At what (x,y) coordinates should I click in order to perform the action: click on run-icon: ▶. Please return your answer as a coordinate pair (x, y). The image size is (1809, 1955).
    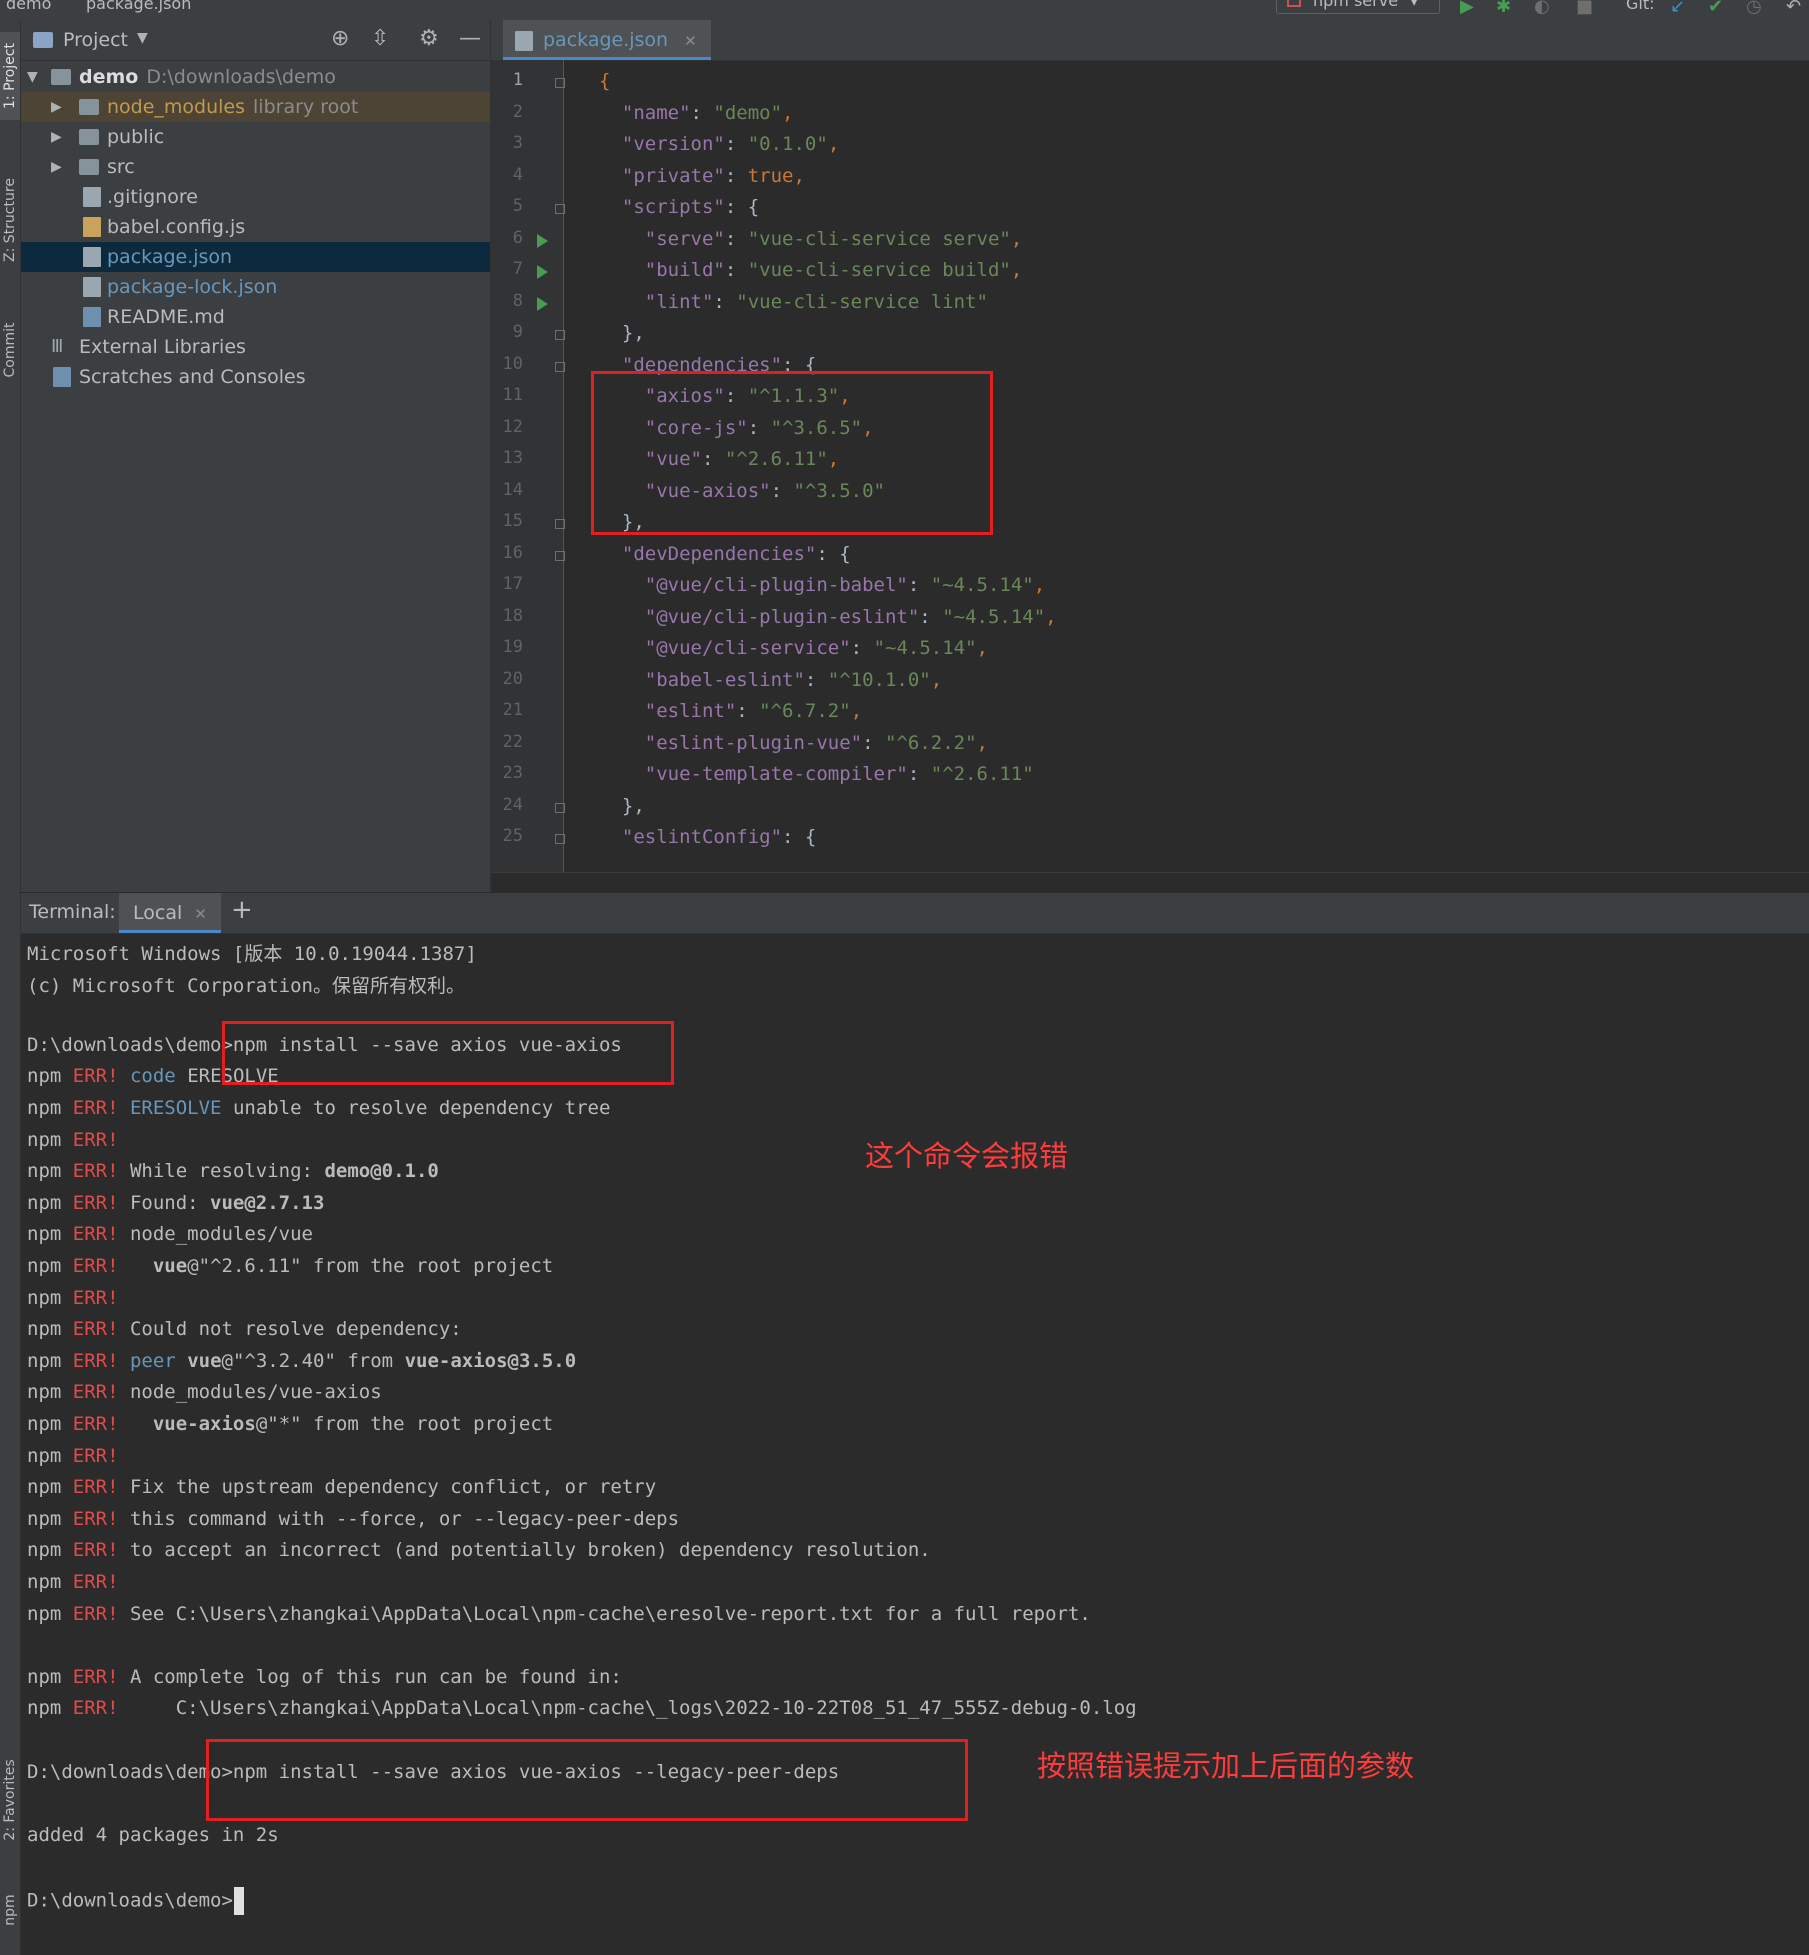
    Looking at the image, I should click on (1467, 8).